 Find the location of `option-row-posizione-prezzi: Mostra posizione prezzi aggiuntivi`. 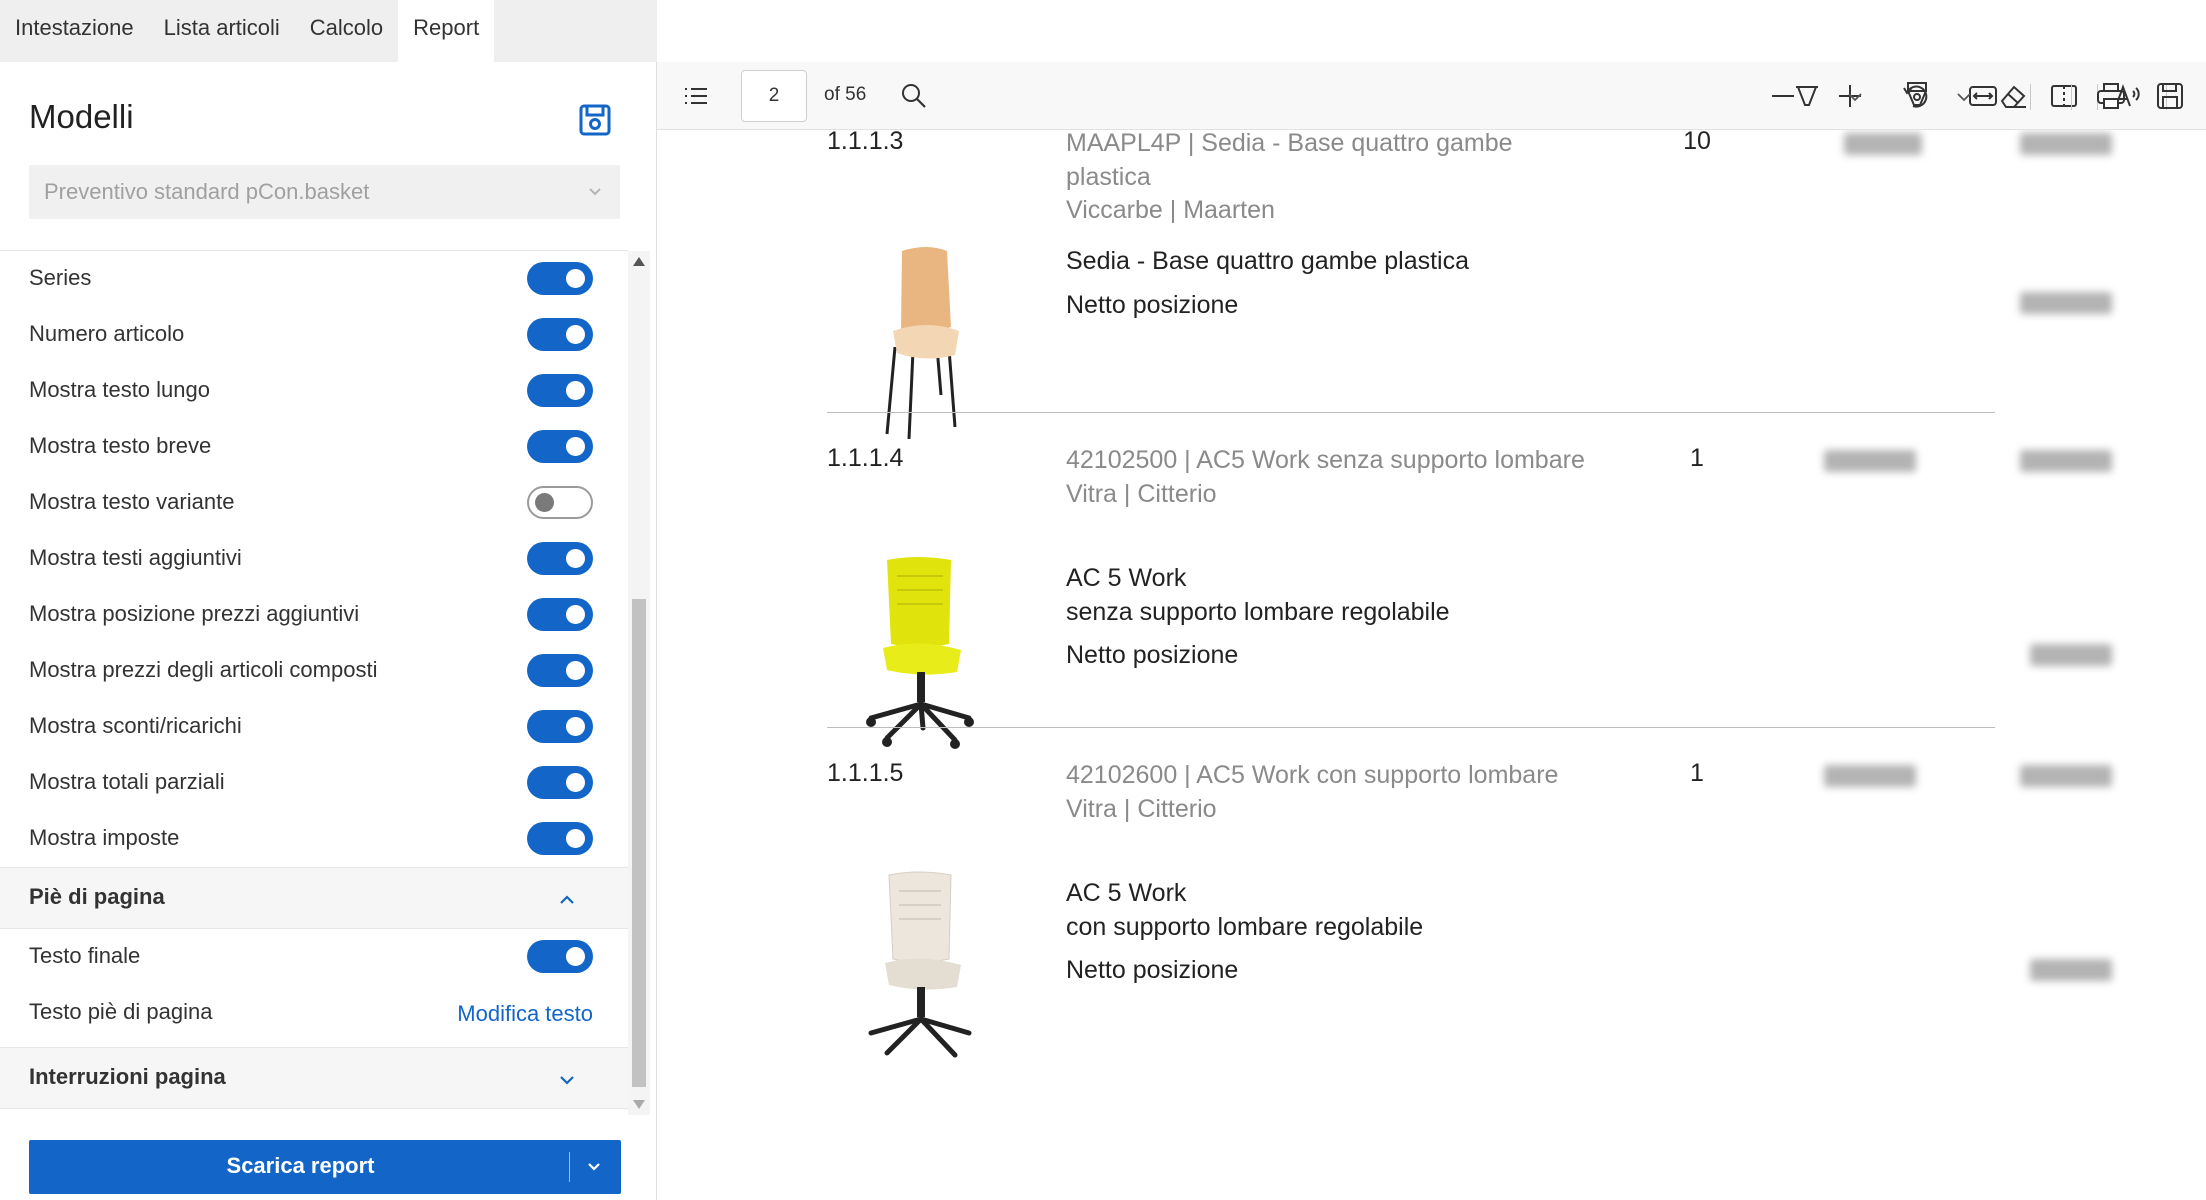

option-row-posizione-prezzi: Mostra posizione prezzi aggiuntivi is located at coordinates (314, 615).